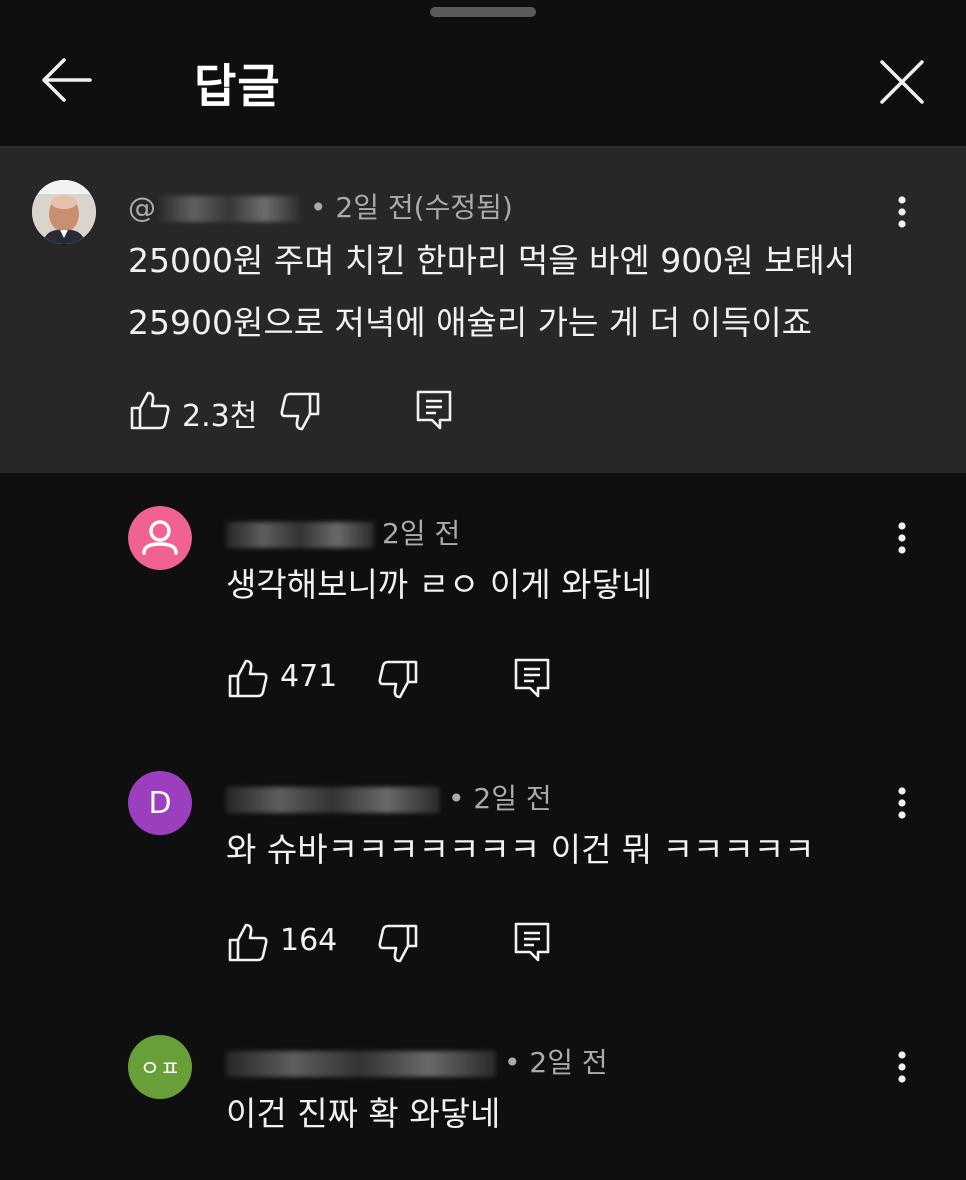 The image size is (966, 1180). I want to click on avatar-letter: D, so click(160, 803).